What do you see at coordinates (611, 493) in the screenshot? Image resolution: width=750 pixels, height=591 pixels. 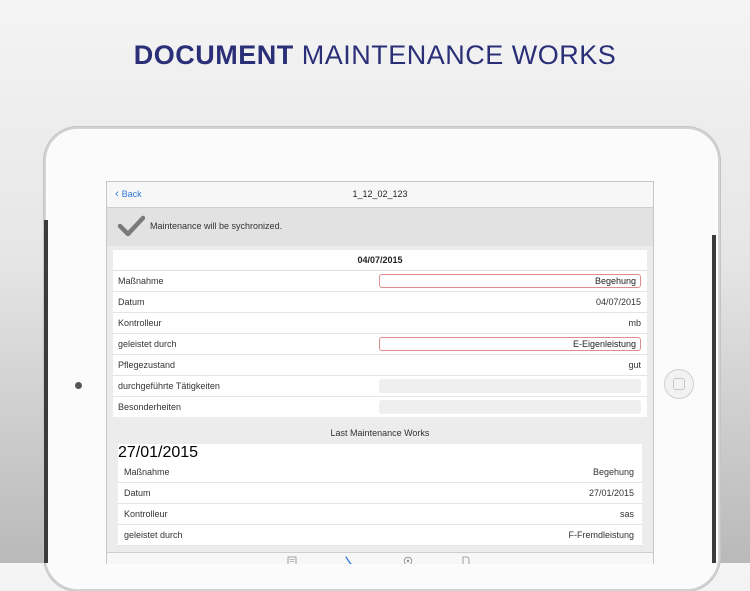 I see `row-value: 27/01/2015` at bounding box center [611, 493].